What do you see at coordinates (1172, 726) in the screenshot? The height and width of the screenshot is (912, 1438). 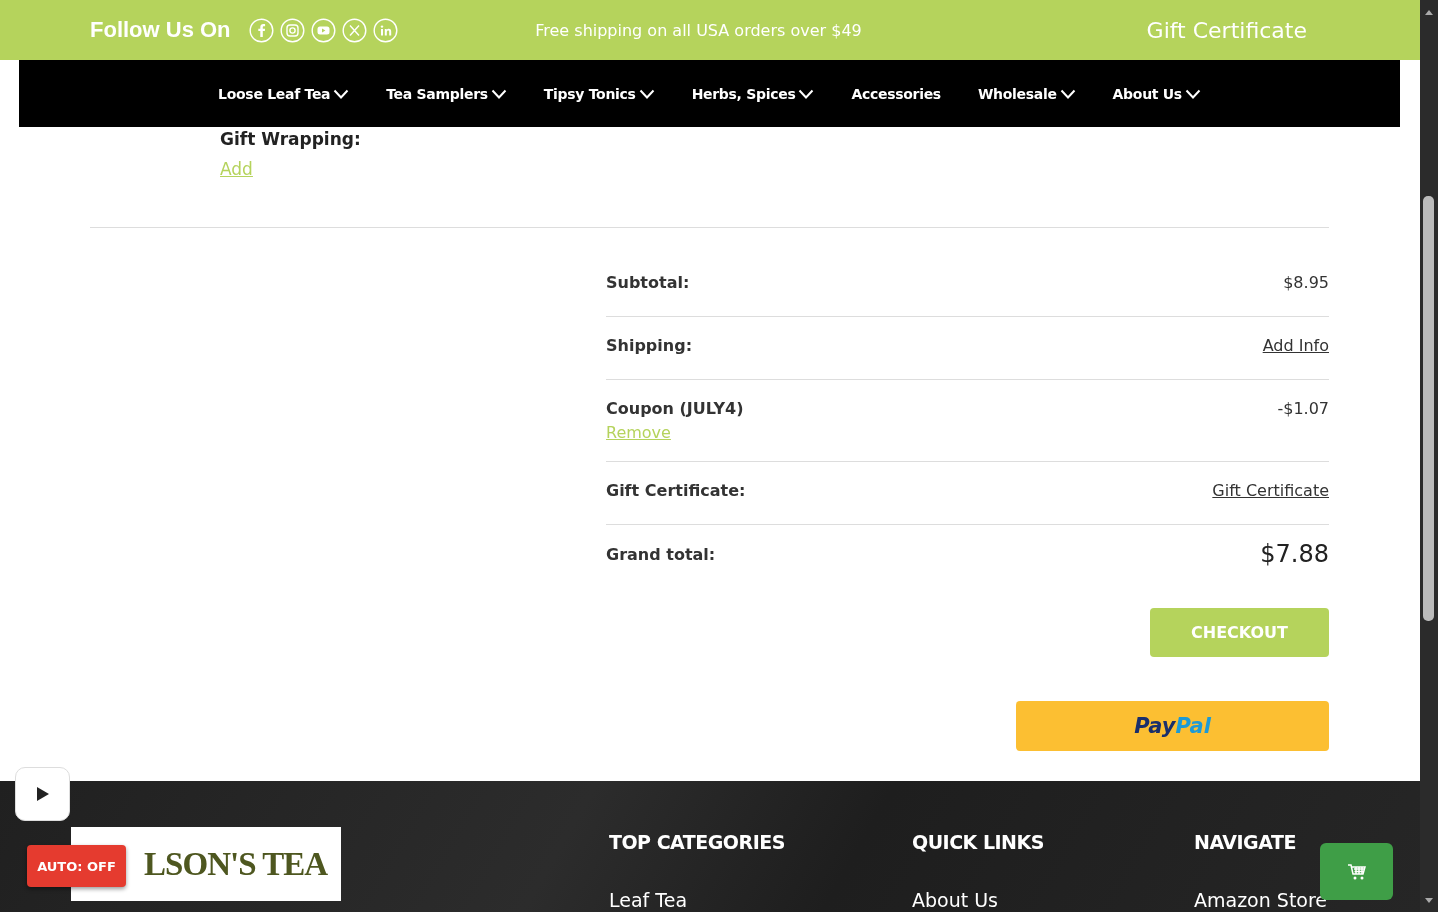 I see `paypal-button: PayPal` at bounding box center [1172, 726].